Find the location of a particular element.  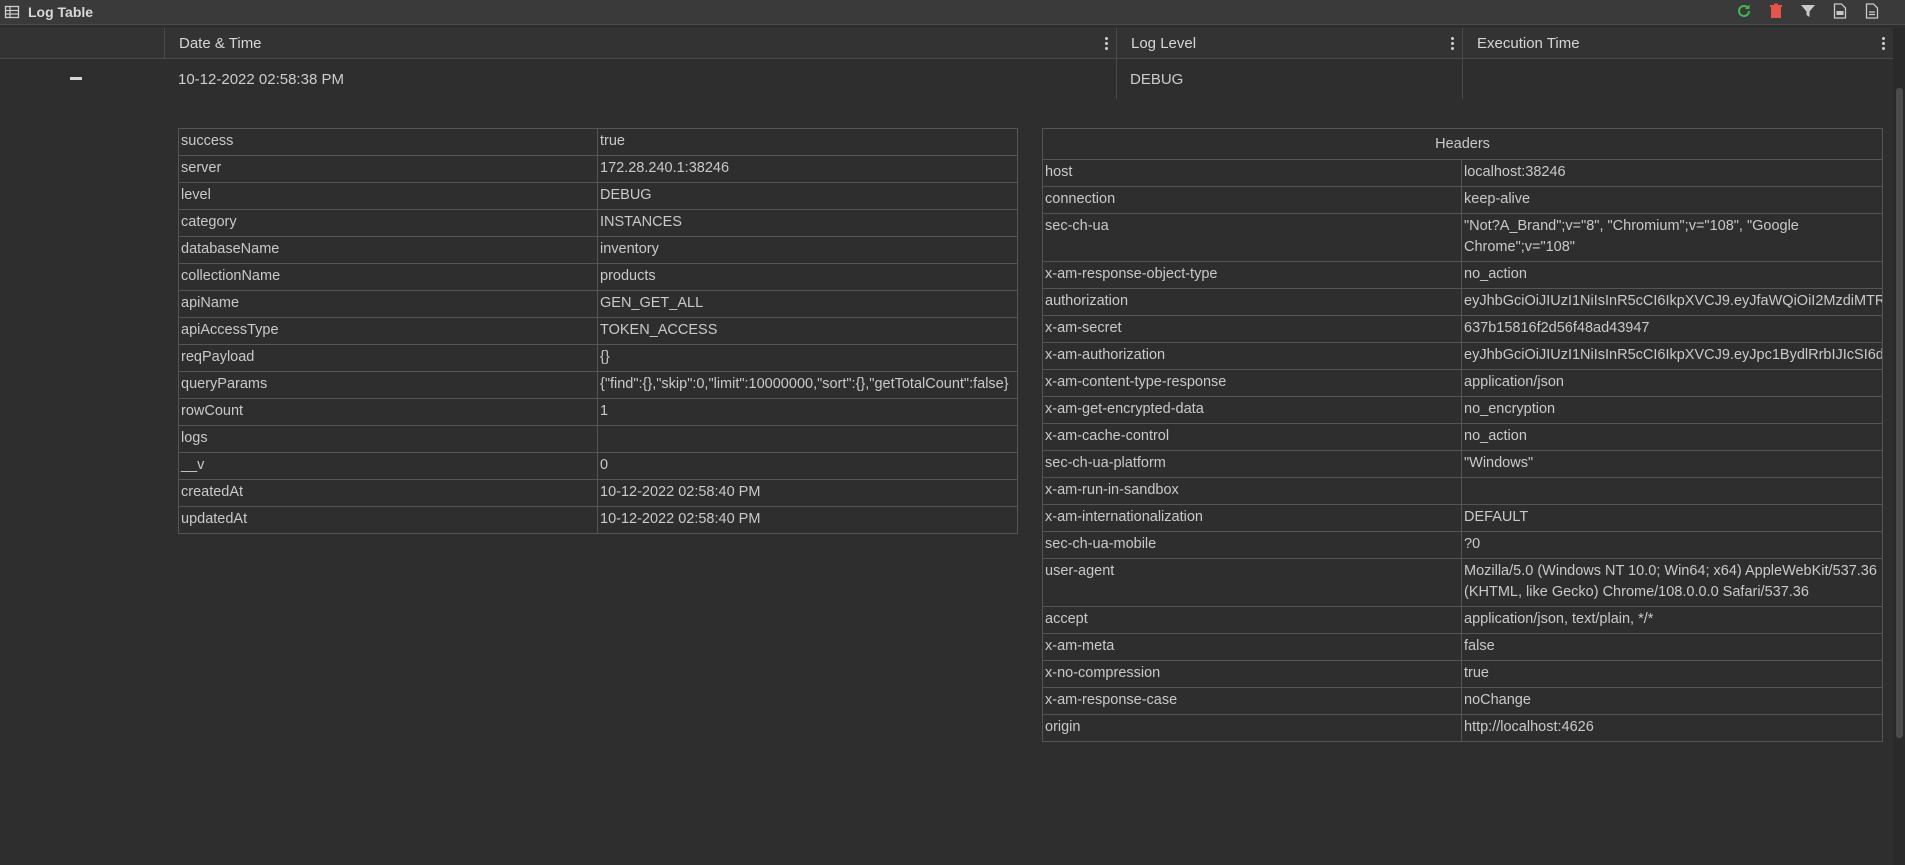

detail-row-value: 172.28.240.1:38246 is located at coordinates (807, 169).